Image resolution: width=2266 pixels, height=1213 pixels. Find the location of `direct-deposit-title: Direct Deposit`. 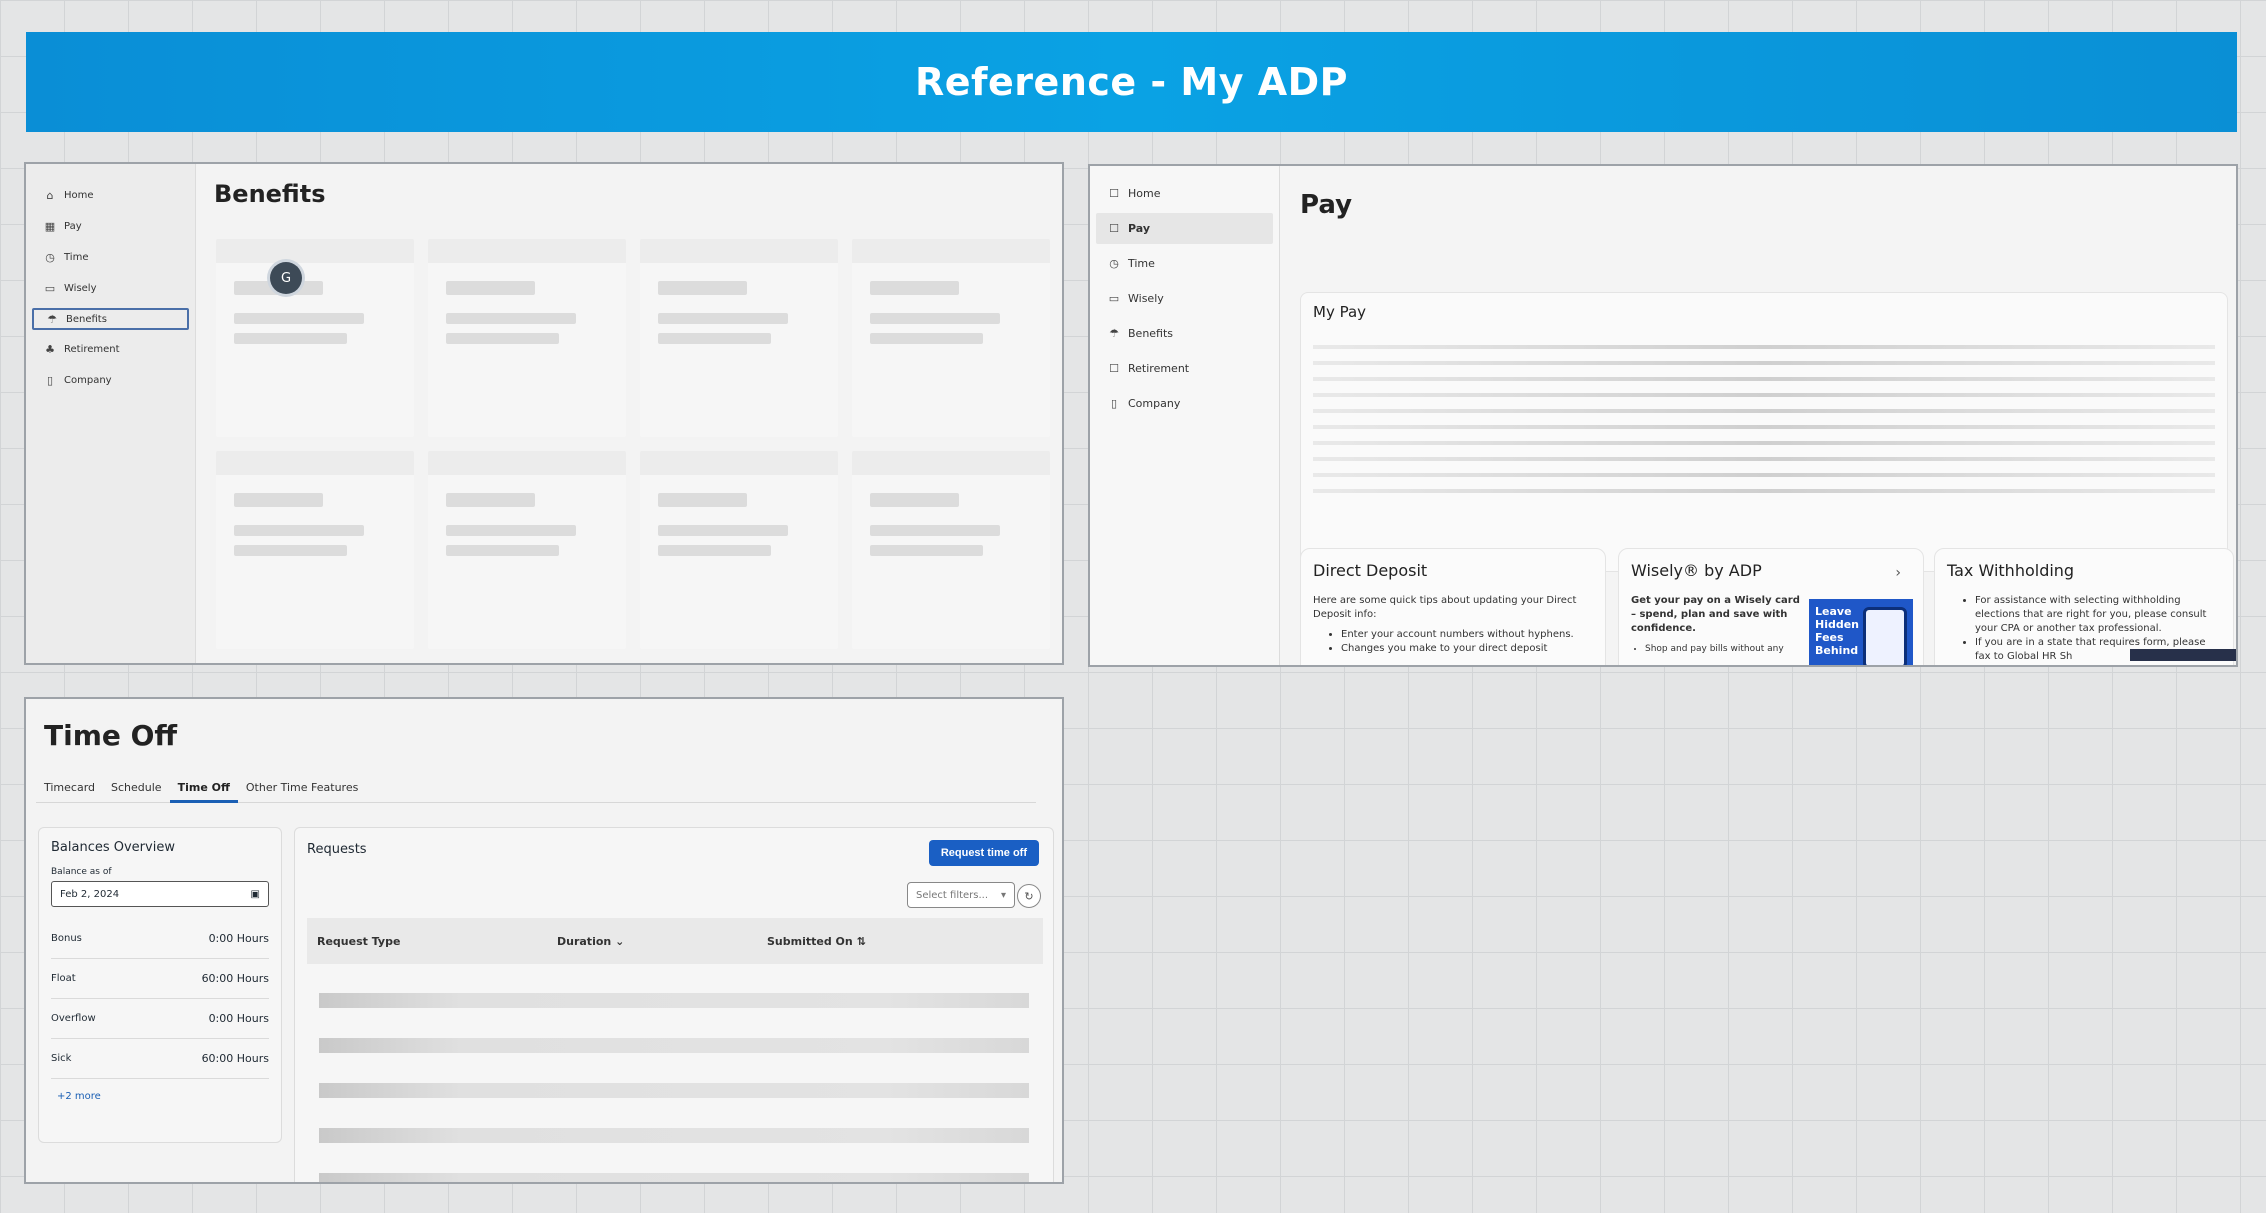

direct-deposit-title: Direct Deposit is located at coordinates (1370, 570).